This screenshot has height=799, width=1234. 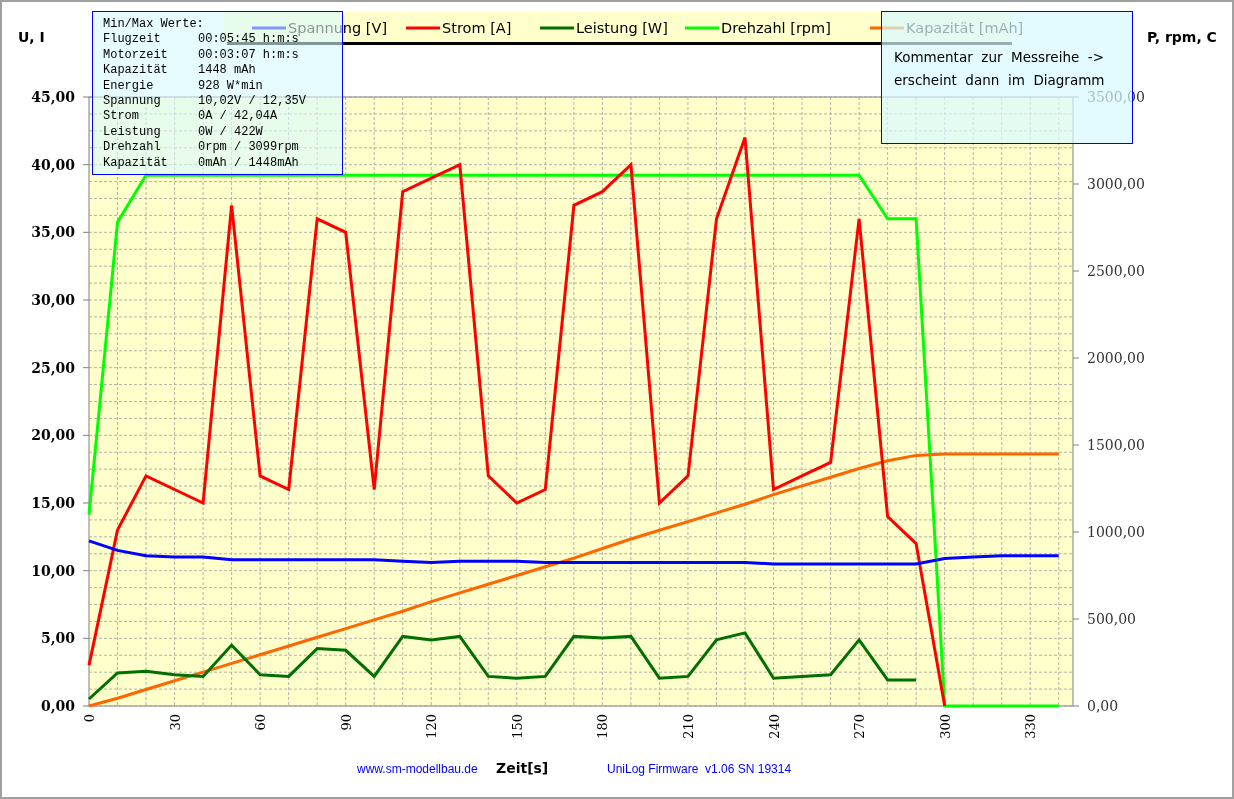 What do you see at coordinates (477, 28) in the screenshot?
I see `legend-label: Strom [A]` at bounding box center [477, 28].